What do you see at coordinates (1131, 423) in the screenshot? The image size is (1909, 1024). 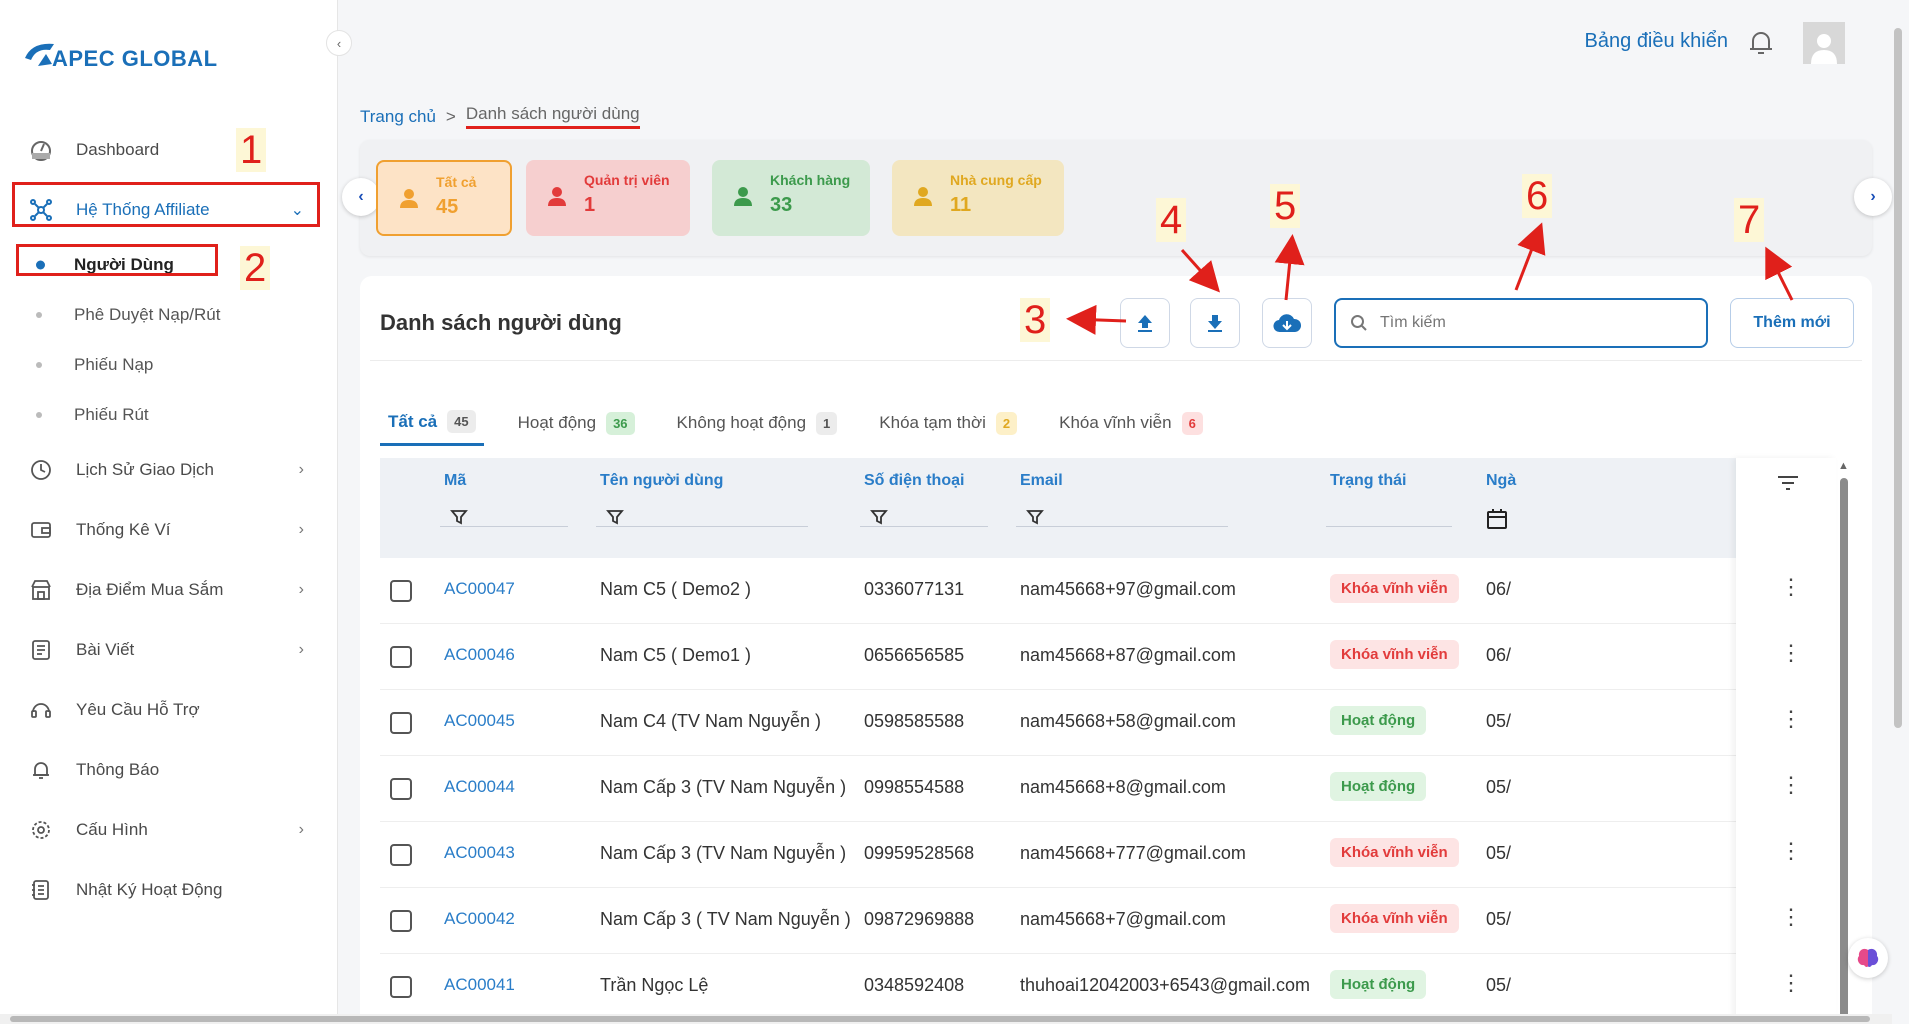 I see `tab-perm-locked: Khóa vĩnh viễn 6` at bounding box center [1131, 423].